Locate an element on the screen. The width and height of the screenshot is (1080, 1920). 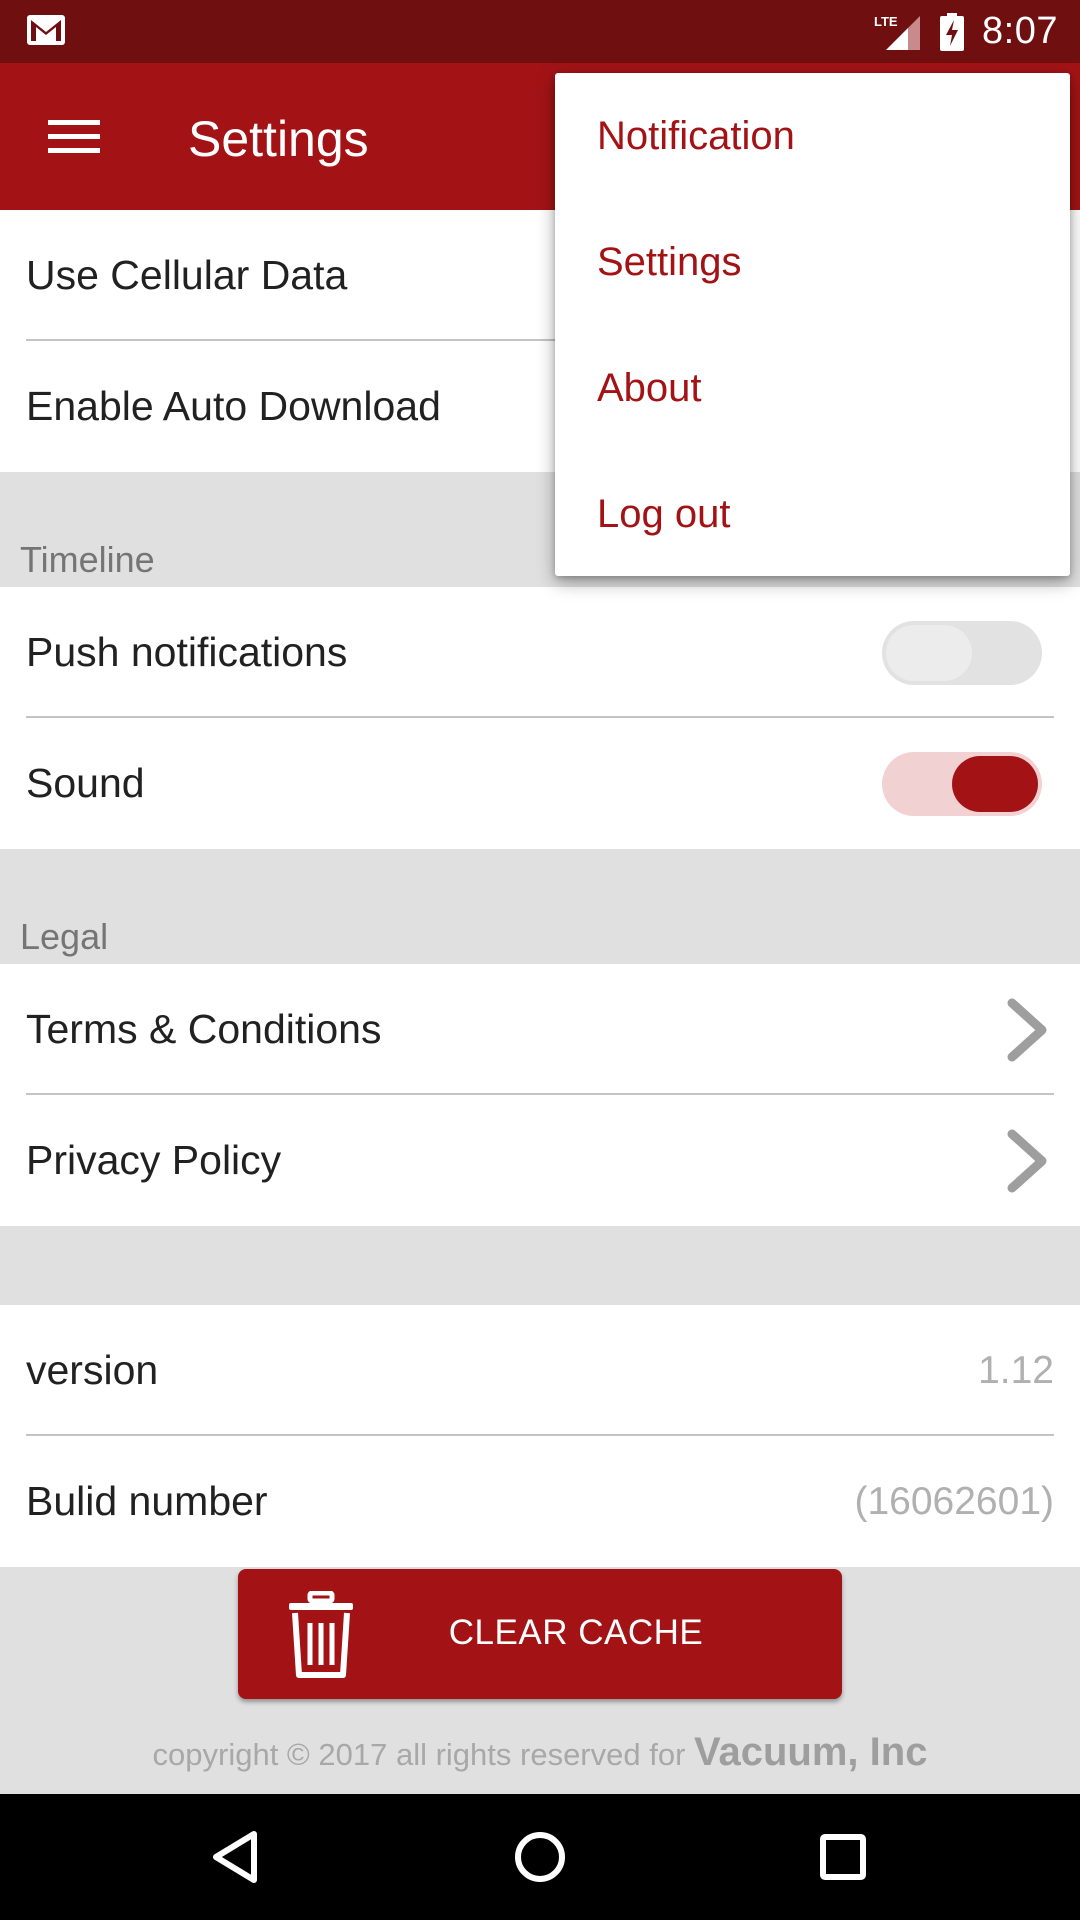
section-label: Legal is located at coordinates (64, 936).